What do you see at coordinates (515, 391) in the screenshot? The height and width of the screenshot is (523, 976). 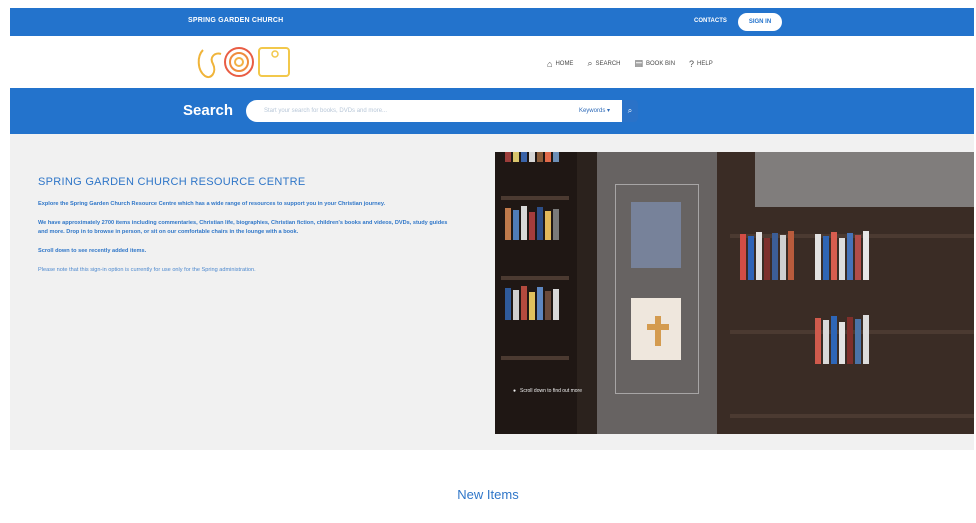 I see `info-icon: ●` at bounding box center [515, 391].